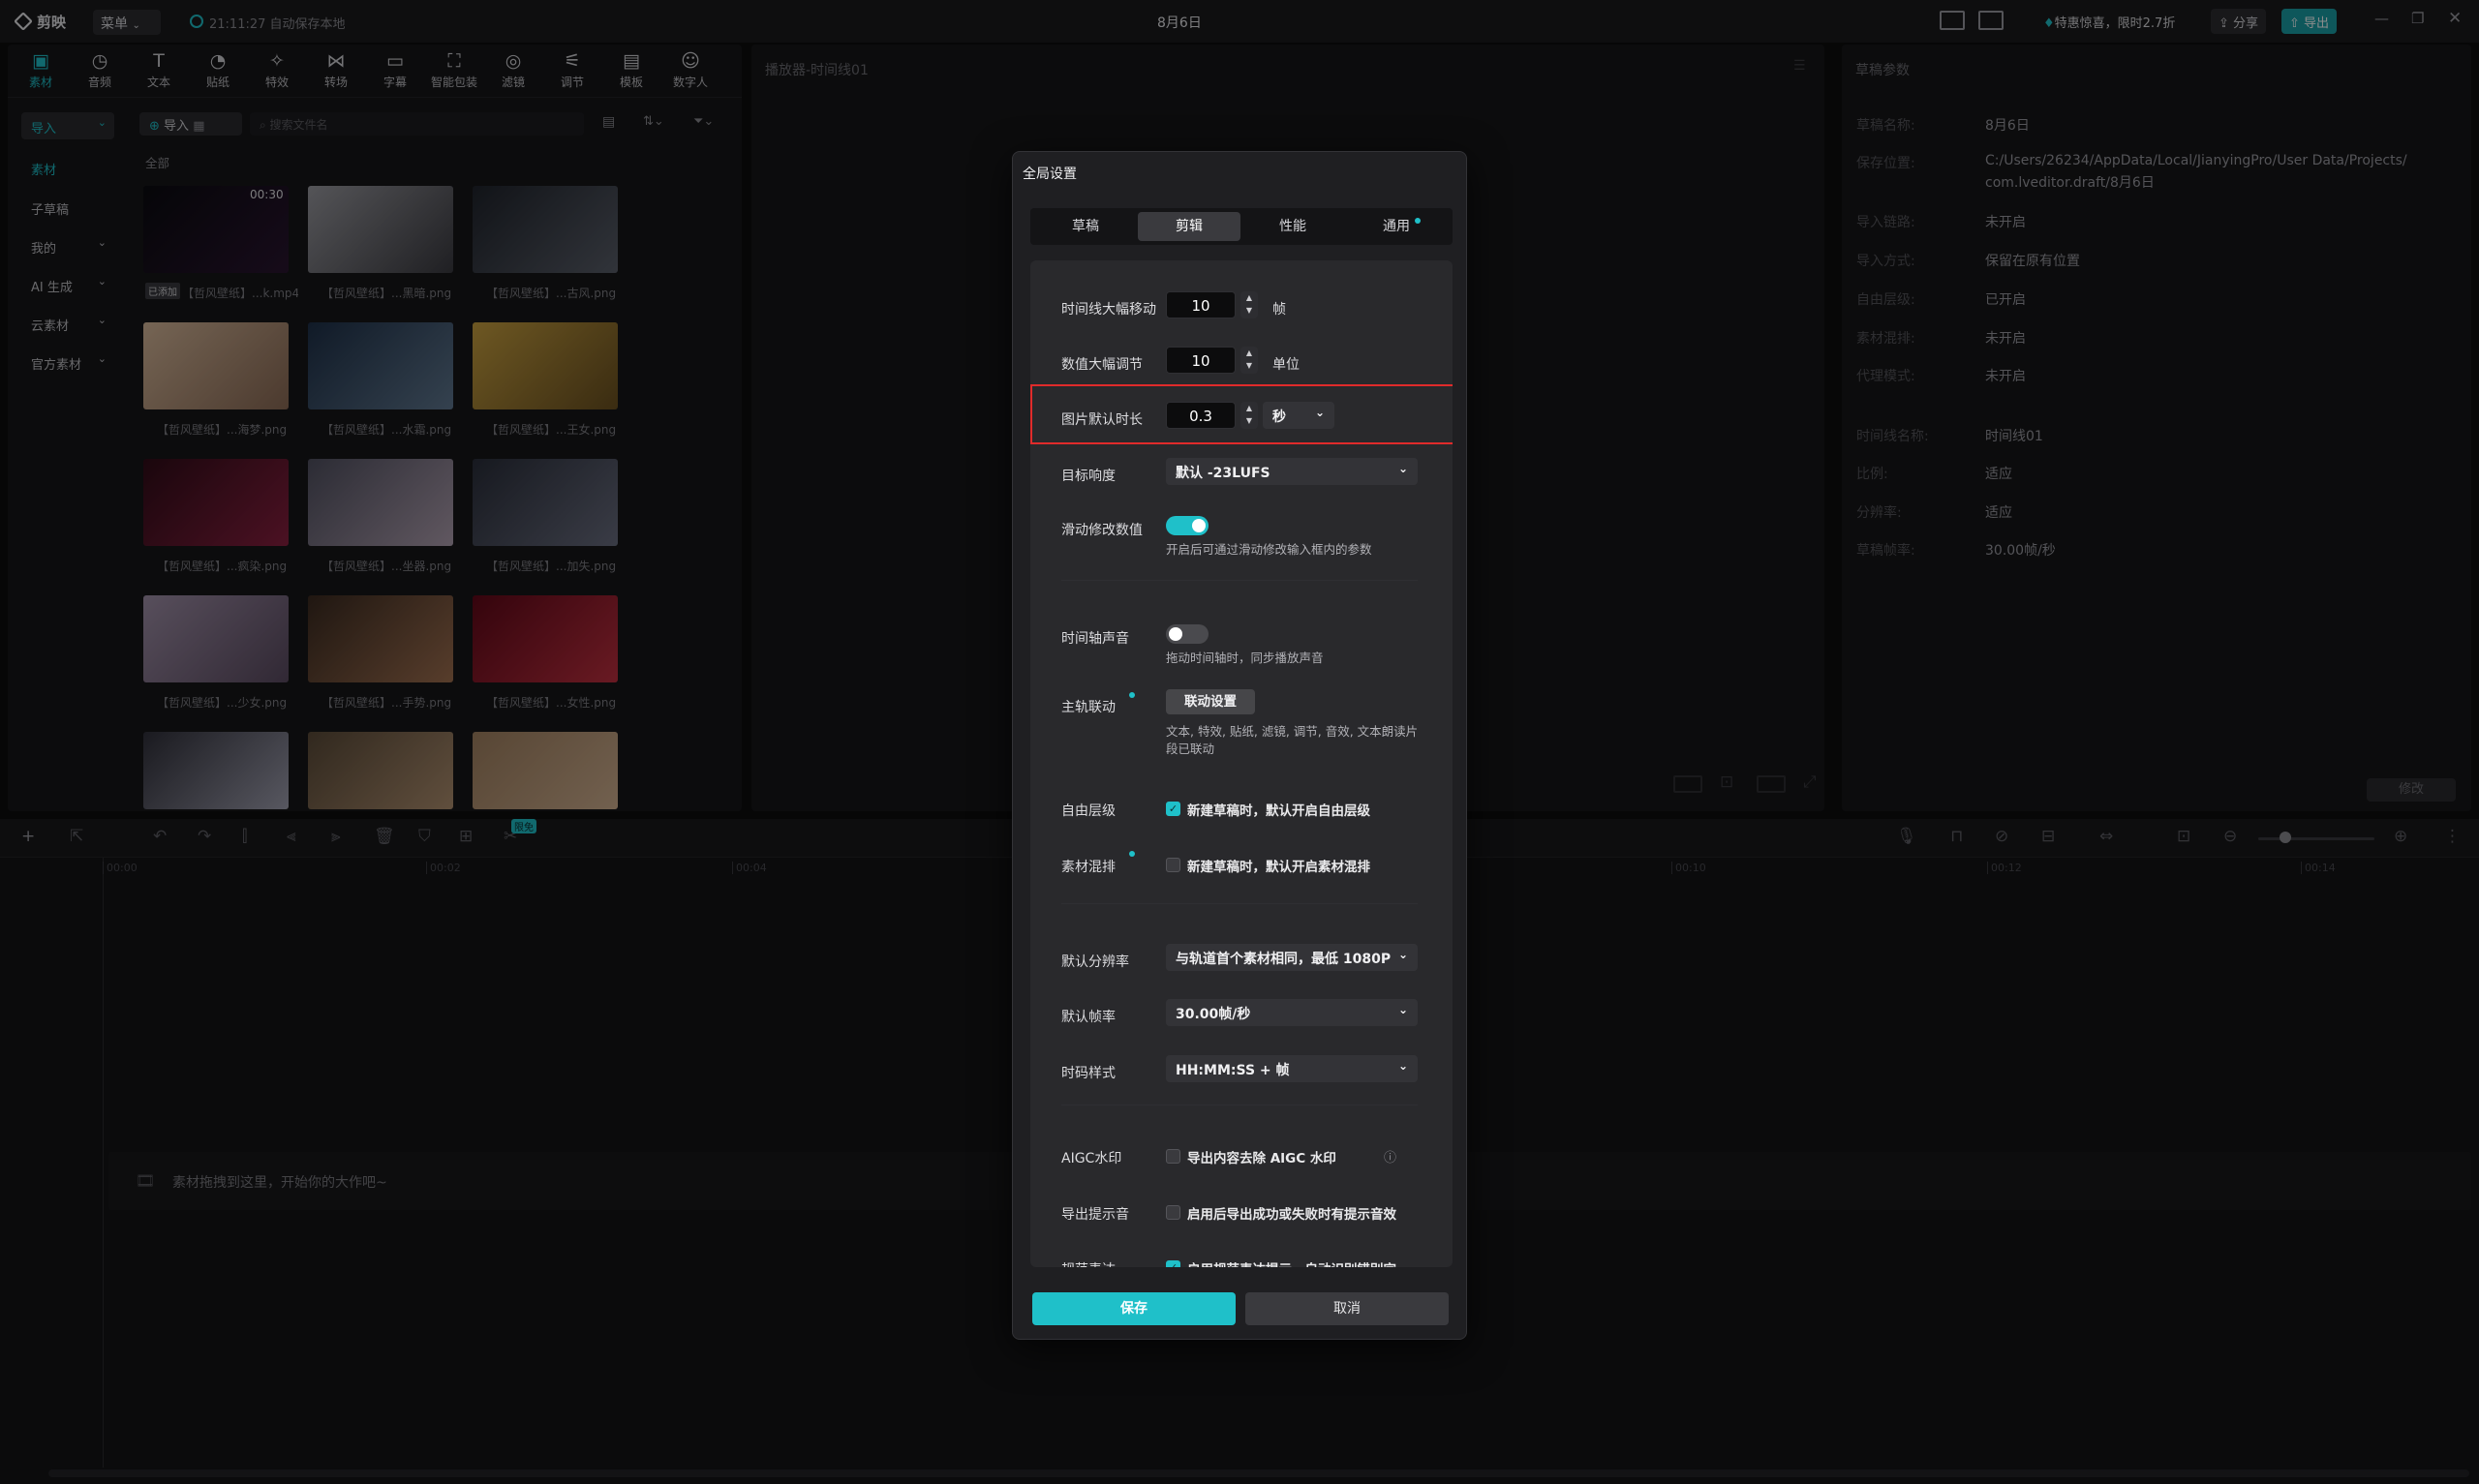 The width and height of the screenshot is (2479, 1484). Describe the element at coordinates (1173, 1212) in the screenshot. I see `export-sound-checkbox` at that location.